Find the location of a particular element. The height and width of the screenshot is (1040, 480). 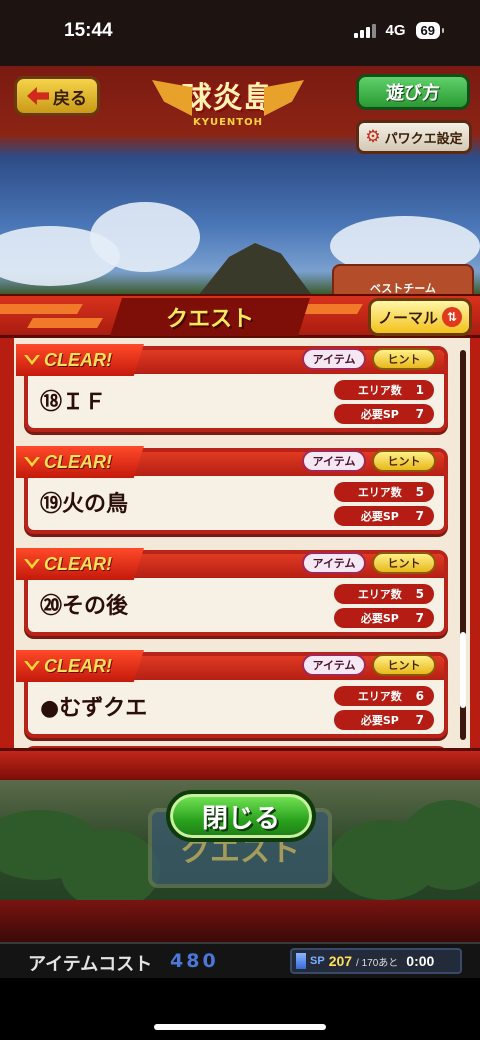

gear-icon: ⚙ is located at coordinates (373, 137).